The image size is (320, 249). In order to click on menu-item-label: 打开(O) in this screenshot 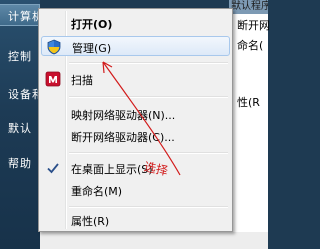, I will do `click(92, 24)`.